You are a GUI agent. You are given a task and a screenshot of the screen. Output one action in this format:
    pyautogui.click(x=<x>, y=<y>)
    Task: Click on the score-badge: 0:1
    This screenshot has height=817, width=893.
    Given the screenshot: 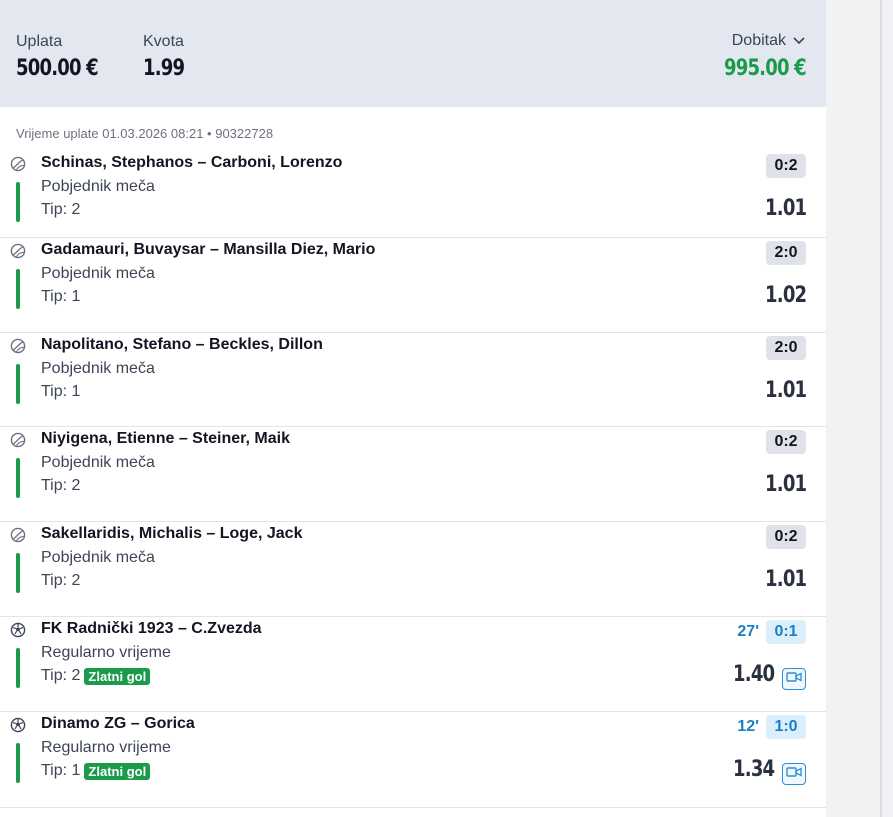 What is the action you would take?
    pyautogui.click(x=786, y=632)
    